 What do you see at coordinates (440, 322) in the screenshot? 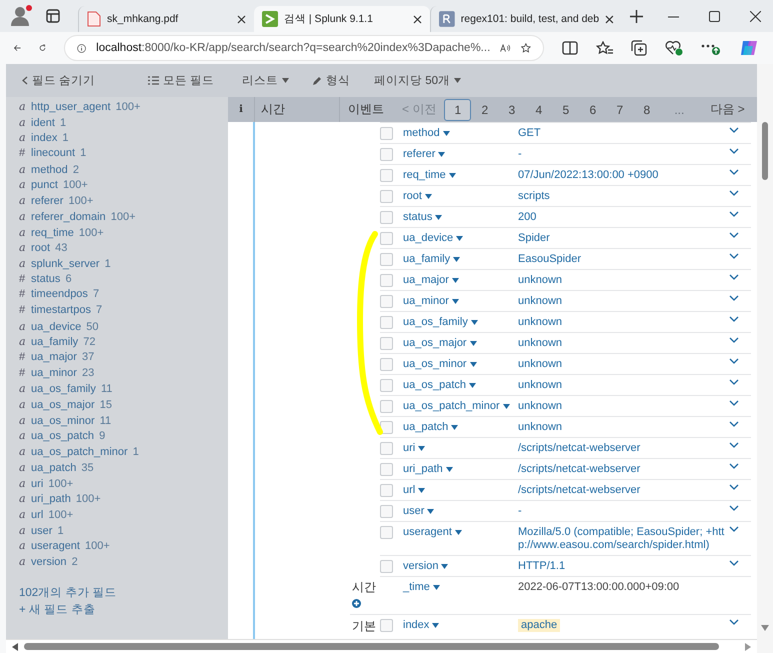
I see `field-name: ua_os_family` at bounding box center [440, 322].